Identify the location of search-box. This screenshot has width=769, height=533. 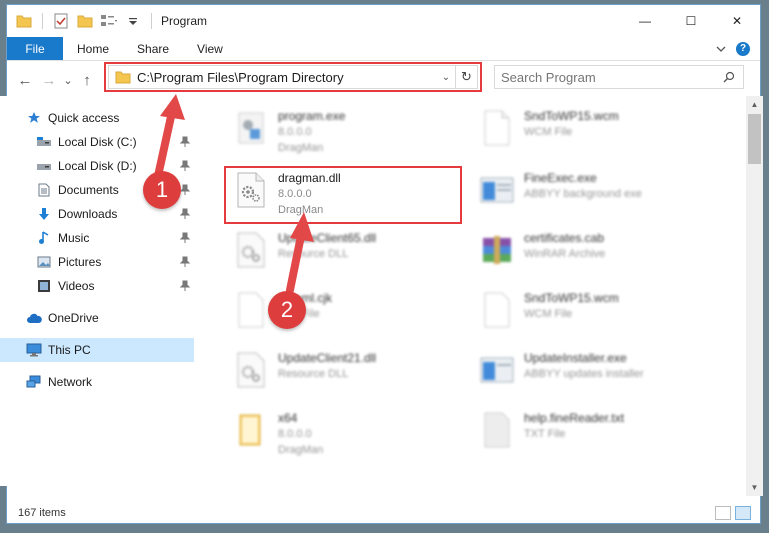
(619, 77).